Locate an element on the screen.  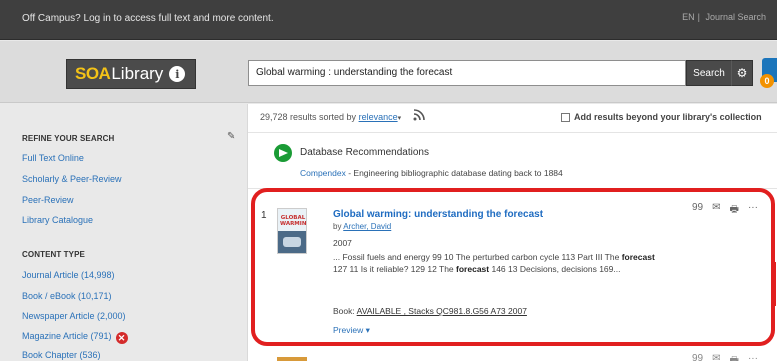
magazine-article-label: Magazine Article (791) is located at coordinates (67, 336).